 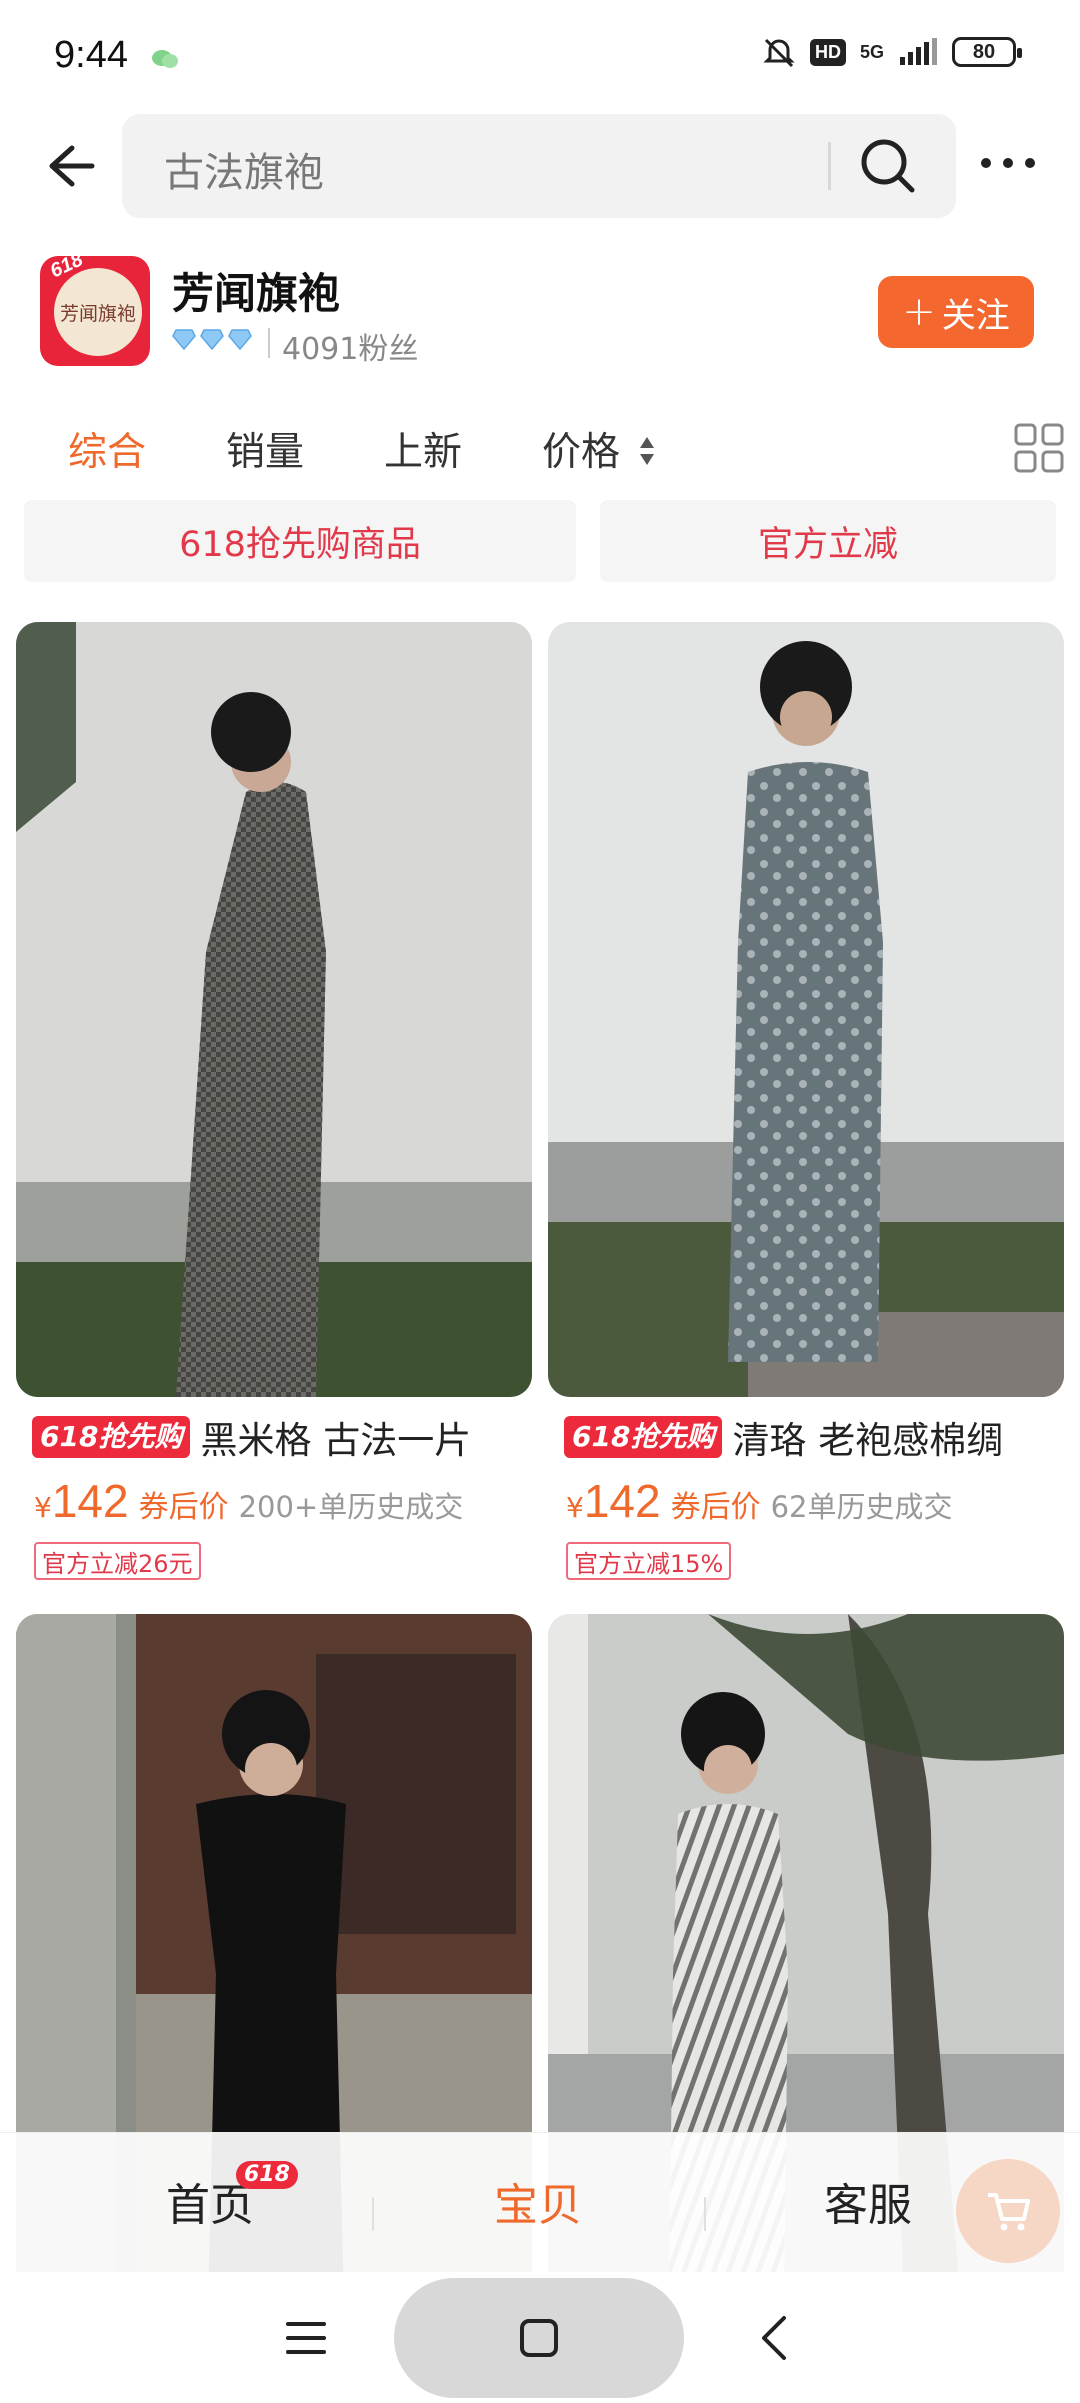 I want to click on sort-tab-price-label: 价格, so click(x=581, y=452).